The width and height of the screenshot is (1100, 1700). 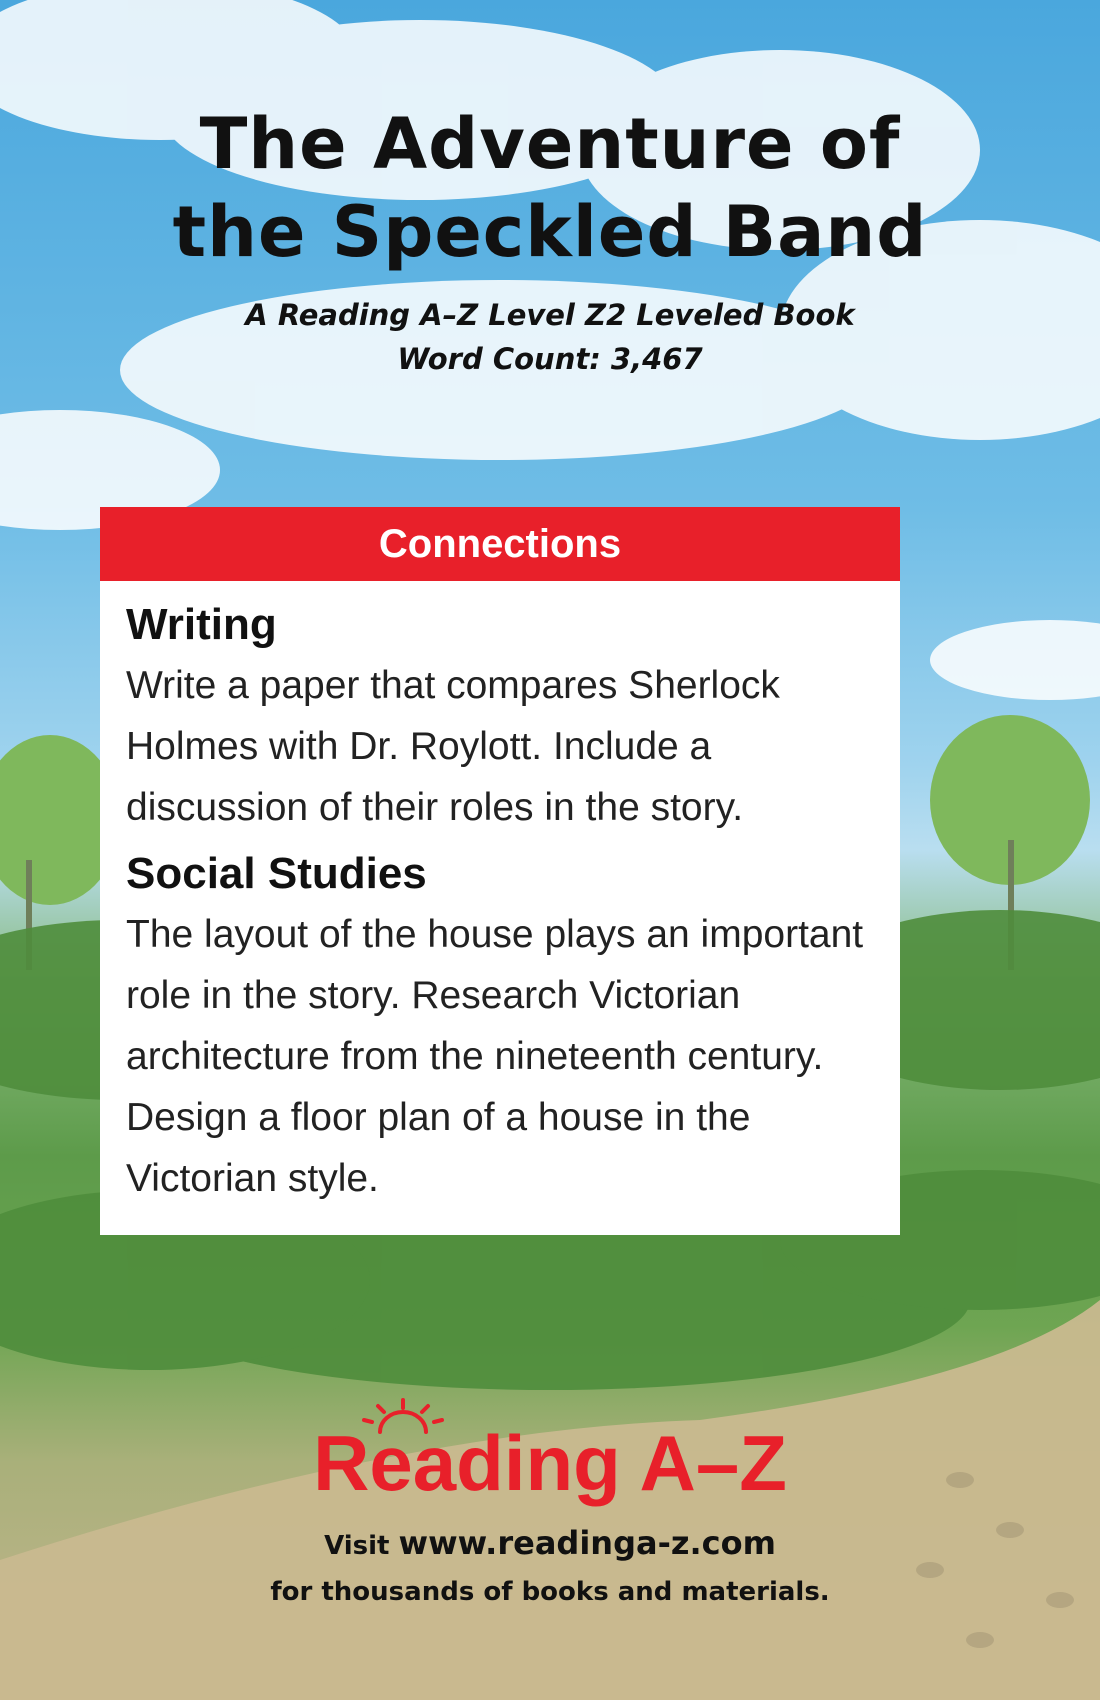 What do you see at coordinates (276, 873) in the screenshot?
I see `social-studies-section-title: Social Studies` at bounding box center [276, 873].